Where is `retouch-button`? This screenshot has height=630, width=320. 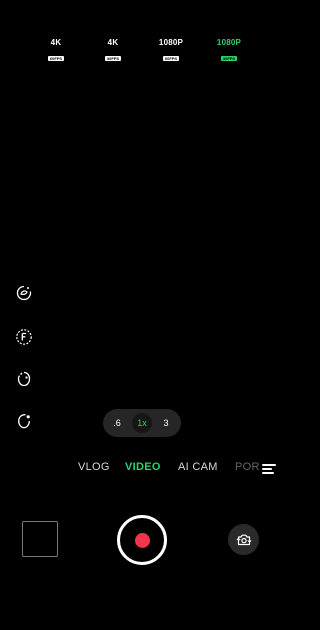 retouch-button is located at coordinates (24, 379).